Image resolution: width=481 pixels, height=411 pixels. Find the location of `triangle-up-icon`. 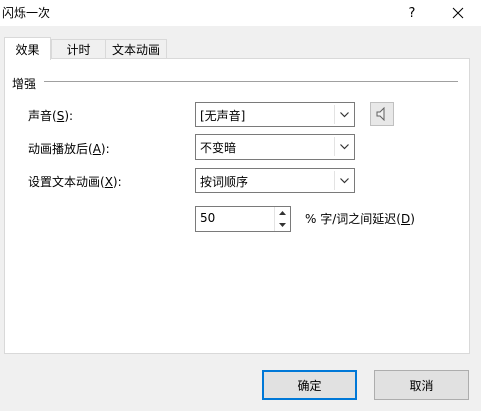

triangle-up-icon is located at coordinates (282, 213).